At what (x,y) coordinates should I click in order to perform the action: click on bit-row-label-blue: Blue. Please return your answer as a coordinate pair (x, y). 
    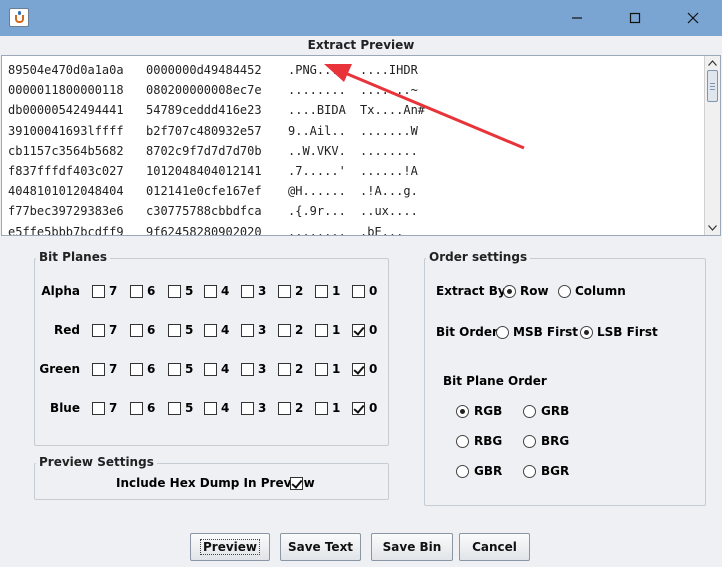
    Looking at the image, I should click on (65, 408).